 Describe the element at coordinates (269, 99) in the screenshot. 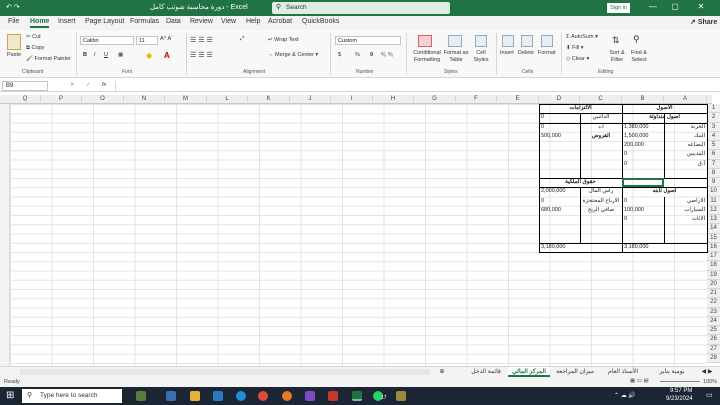

I see `column-header-K: K` at that location.